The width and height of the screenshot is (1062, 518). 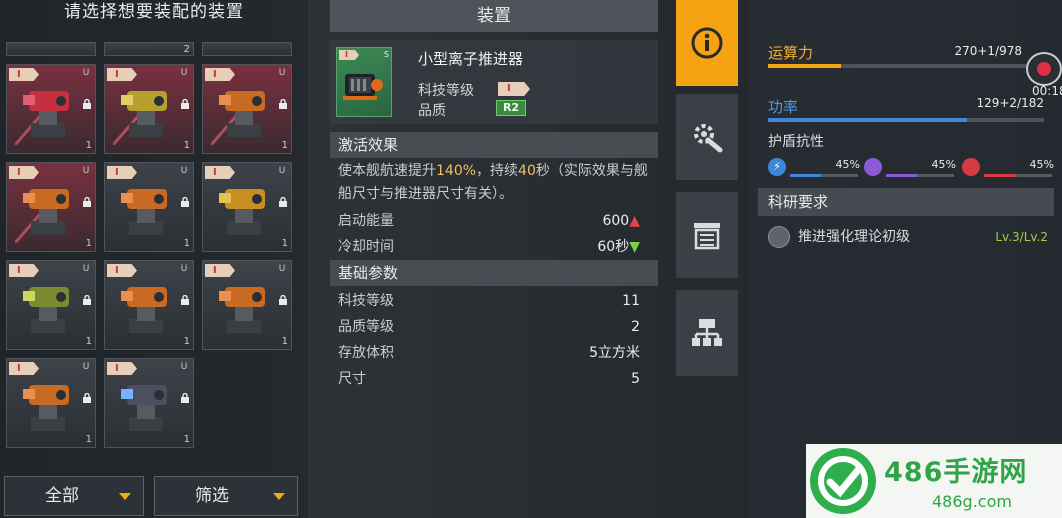 What do you see at coordinates (906, 202) in the screenshot?
I see `research-requirement-header: 科研要求` at bounding box center [906, 202].